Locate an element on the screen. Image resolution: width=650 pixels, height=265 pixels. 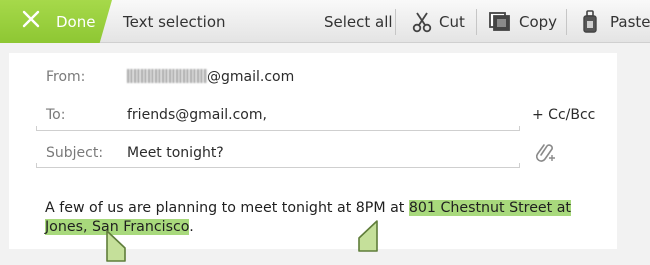
selection-end-handle is located at coordinates (116, 246).